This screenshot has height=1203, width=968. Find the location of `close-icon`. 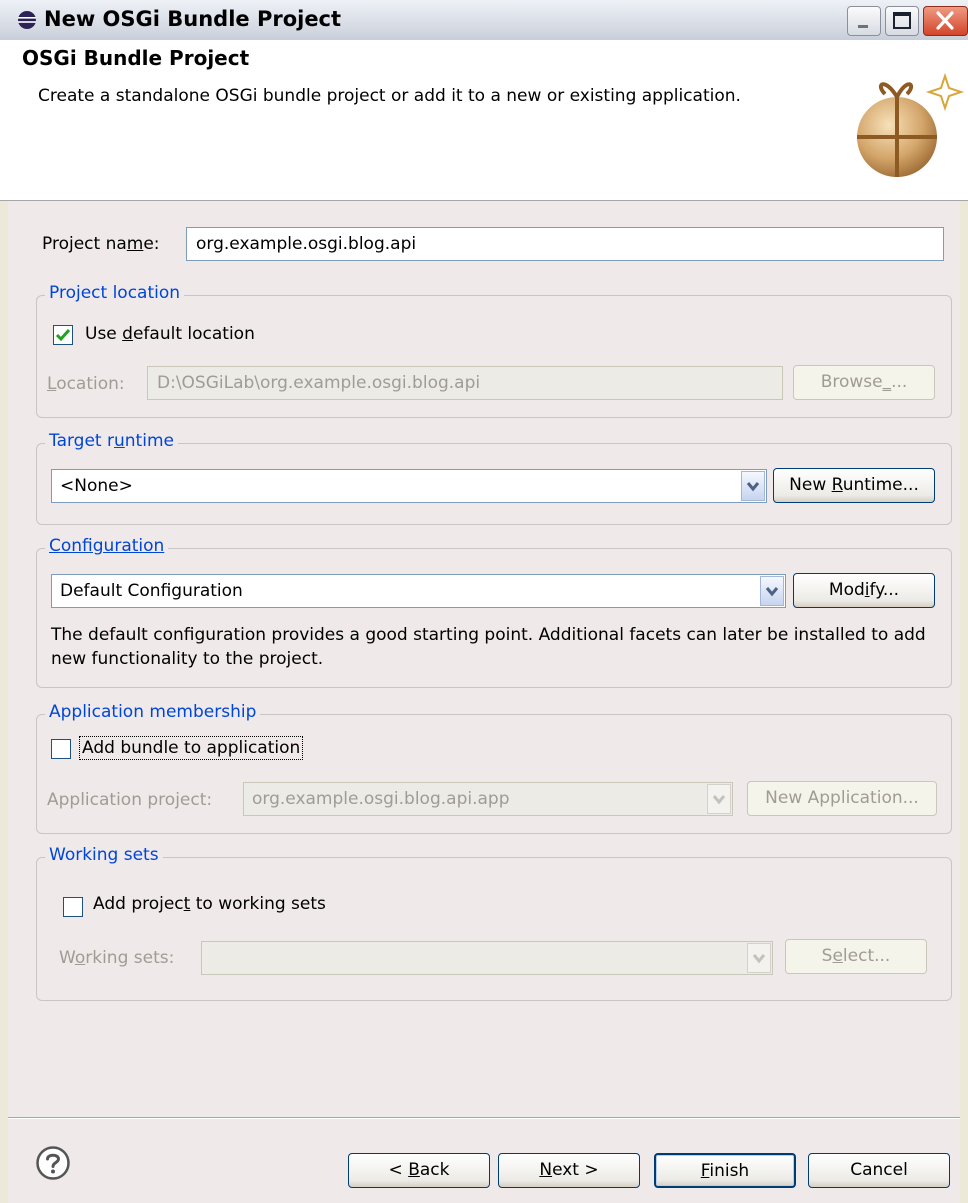

close-icon is located at coordinates (945, 20).